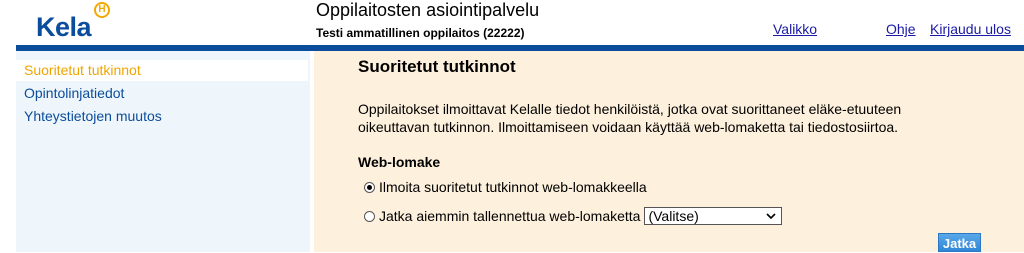 The height and width of the screenshot is (253, 1024). Describe the element at coordinates (369, 216) in the screenshot. I see `radio-continue-saved` at that location.